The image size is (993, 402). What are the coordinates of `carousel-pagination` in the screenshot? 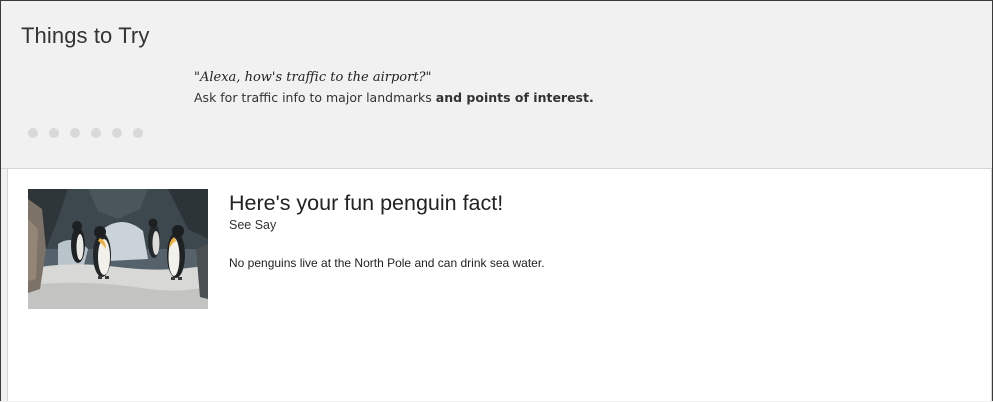 It's located at (85, 133).